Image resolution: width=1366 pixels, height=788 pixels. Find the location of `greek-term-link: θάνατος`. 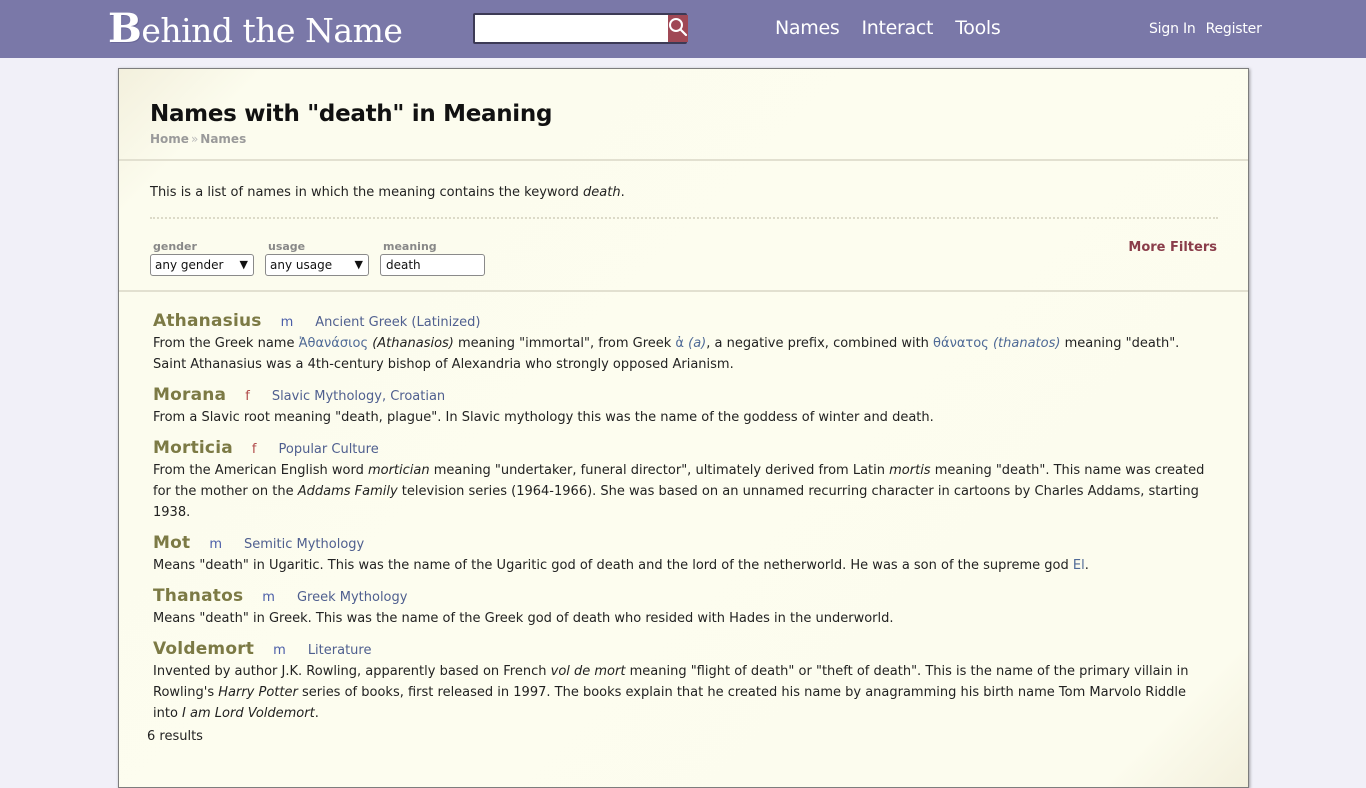

greek-term-link: θάνατος is located at coordinates (961, 343).